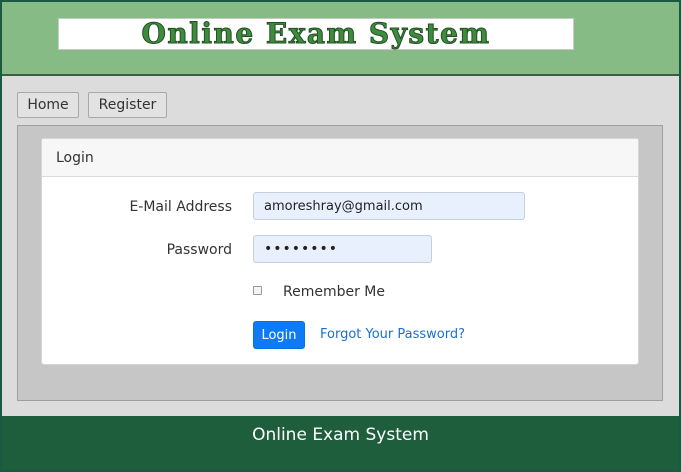 This screenshot has height=472, width=681. I want to click on login-card-header: Login, so click(340, 158).